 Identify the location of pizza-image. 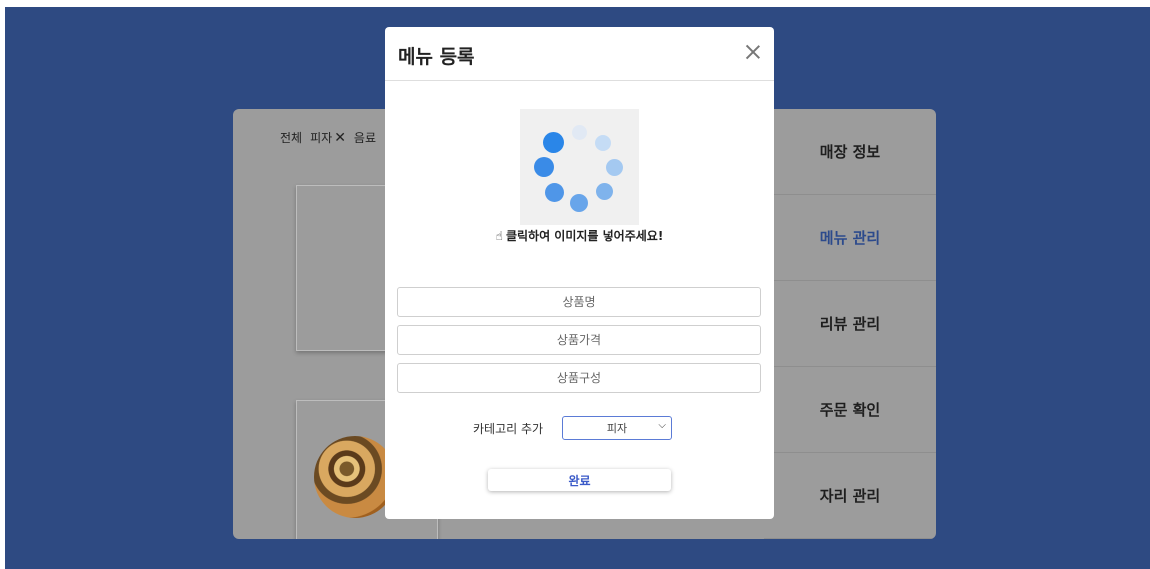
(355, 477).